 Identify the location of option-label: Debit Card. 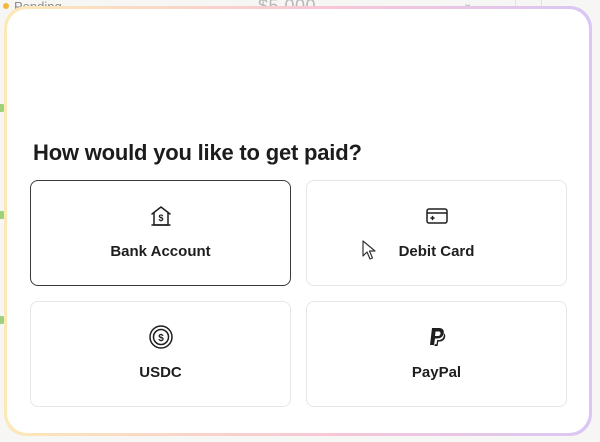
(436, 251).